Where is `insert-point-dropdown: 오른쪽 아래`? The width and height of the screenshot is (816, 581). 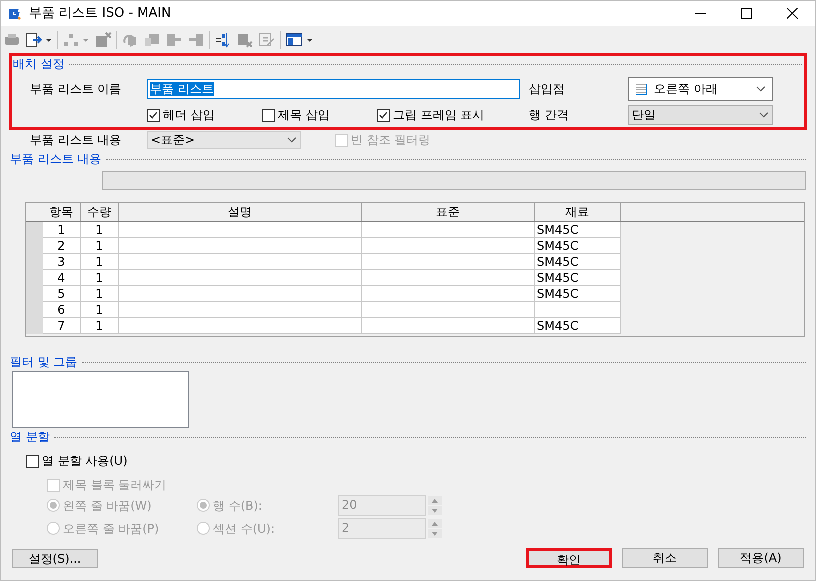 insert-point-dropdown: 오른쪽 아래 is located at coordinates (700, 89).